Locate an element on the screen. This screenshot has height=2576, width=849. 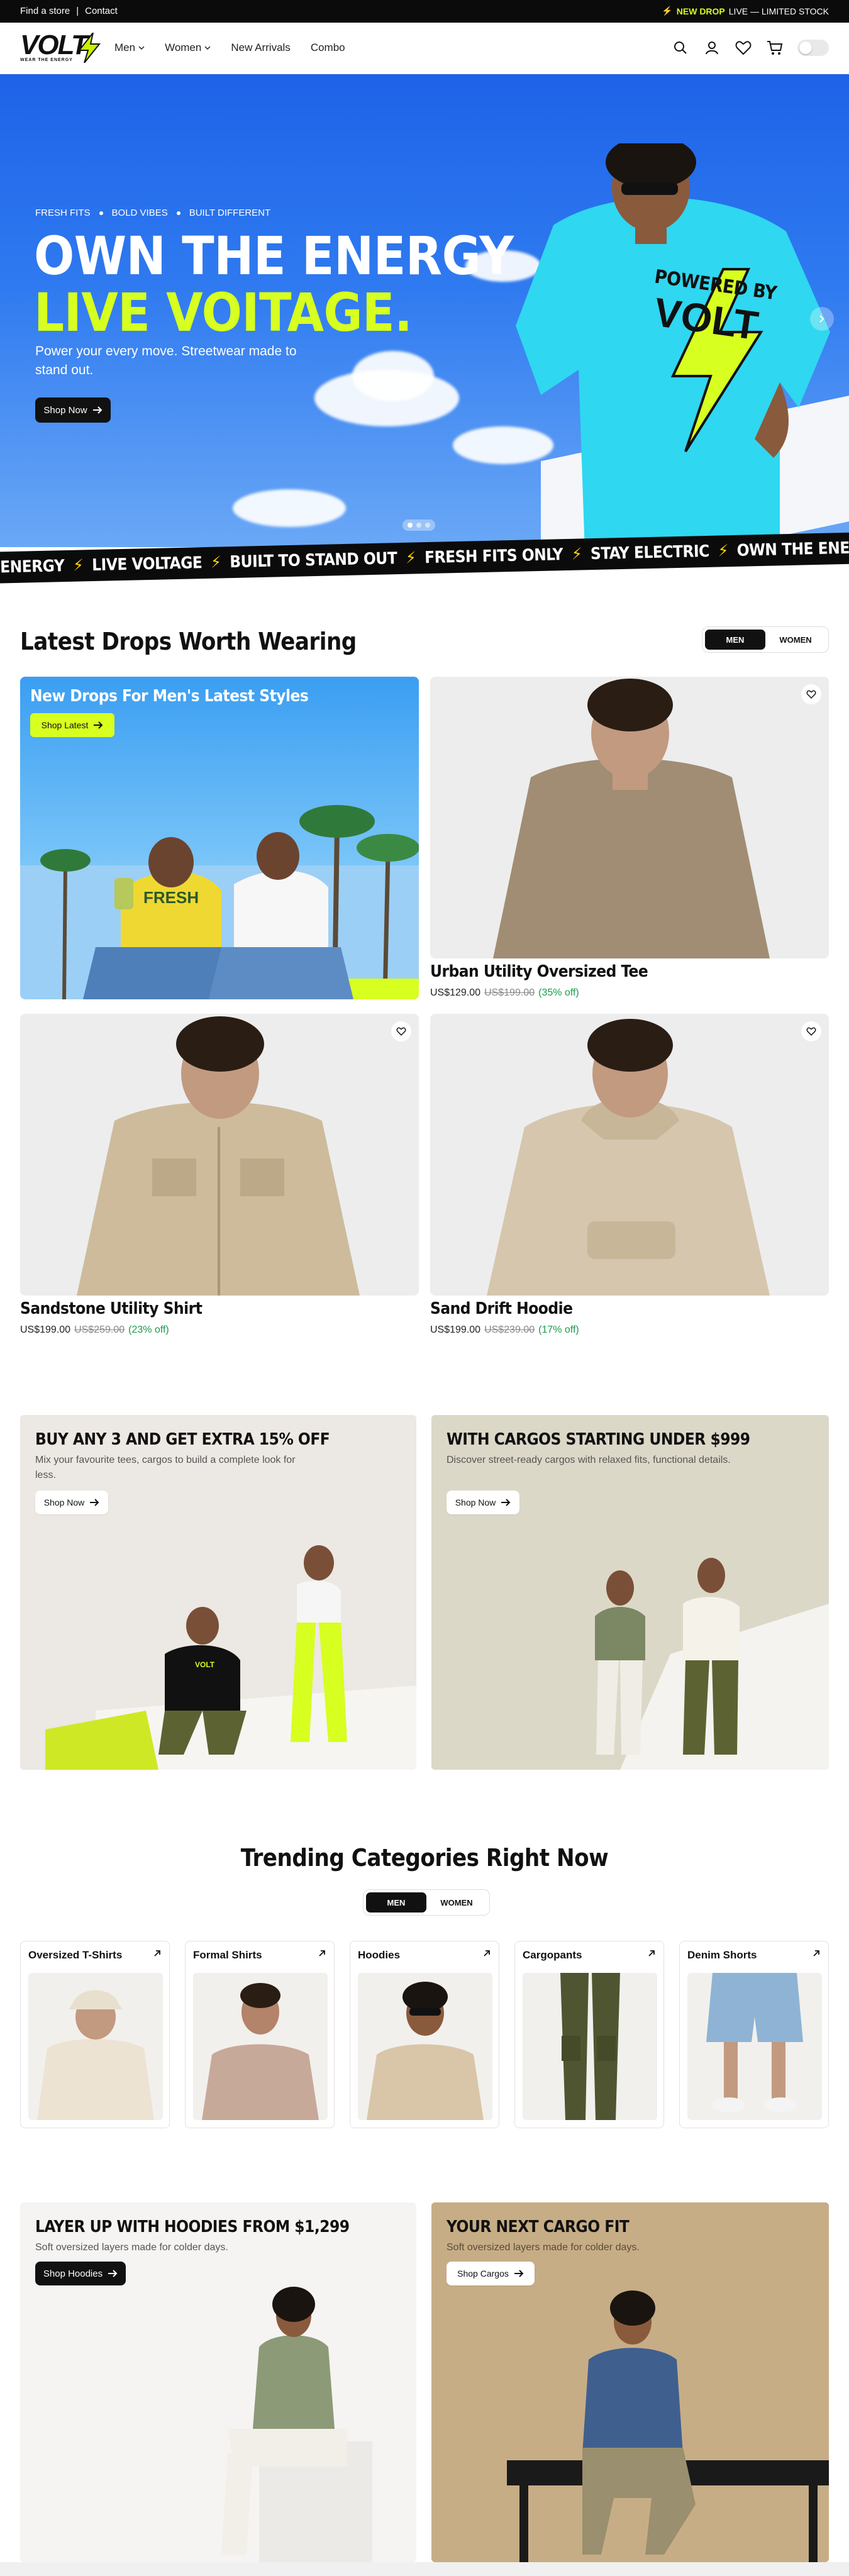
nav-men: Men is located at coordinates (130, 48).